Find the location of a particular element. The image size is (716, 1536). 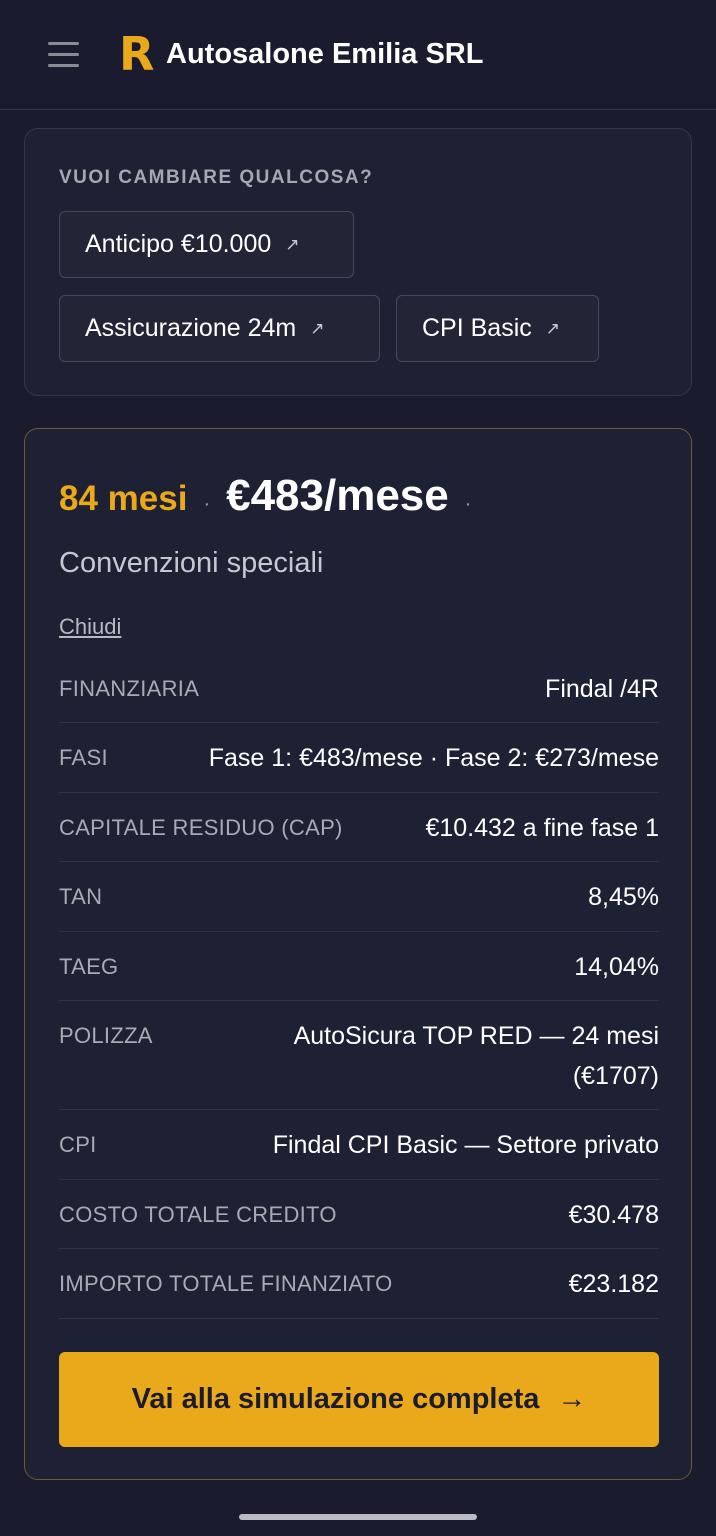

chip-label: CPI Basic is located at coordinates (477, 328).